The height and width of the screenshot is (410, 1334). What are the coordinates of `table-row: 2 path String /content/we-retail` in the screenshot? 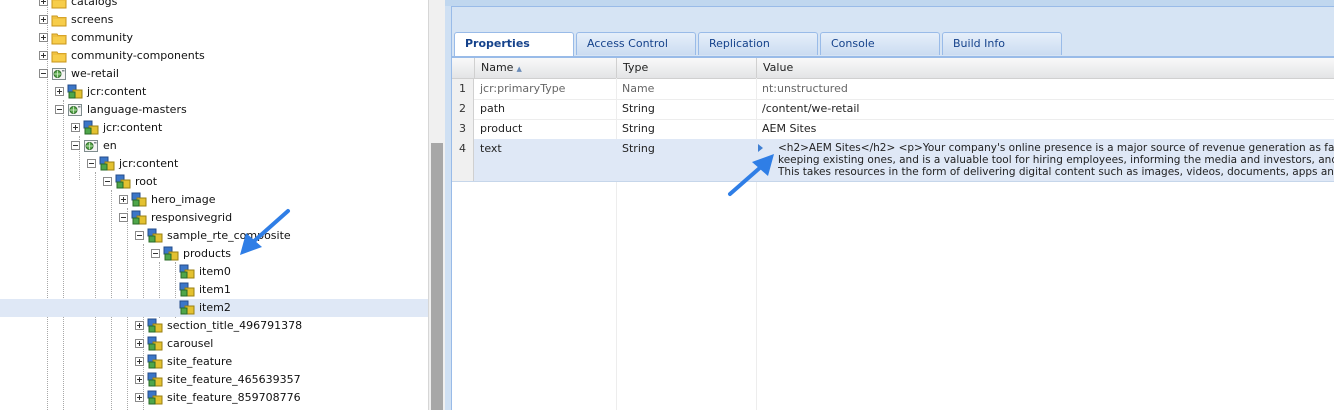 It's located at (893, 109).